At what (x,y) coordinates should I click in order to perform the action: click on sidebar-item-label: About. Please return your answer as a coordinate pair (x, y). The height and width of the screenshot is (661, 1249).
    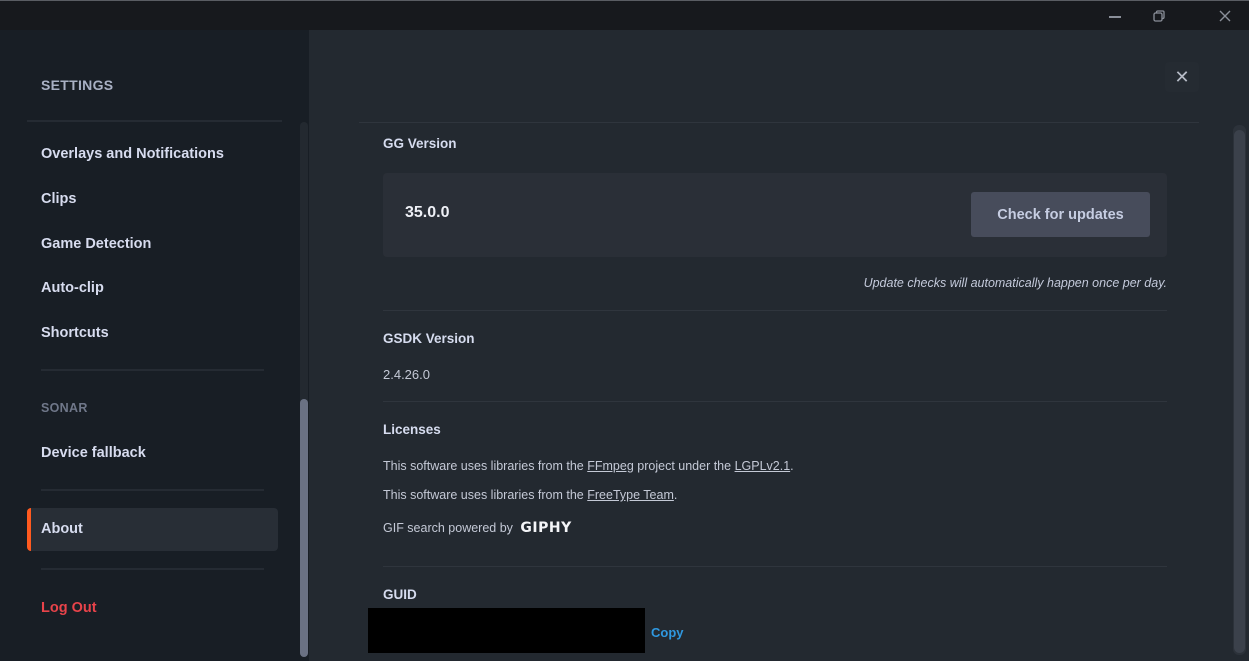
    Looking at the image, I should click on (62, 529).